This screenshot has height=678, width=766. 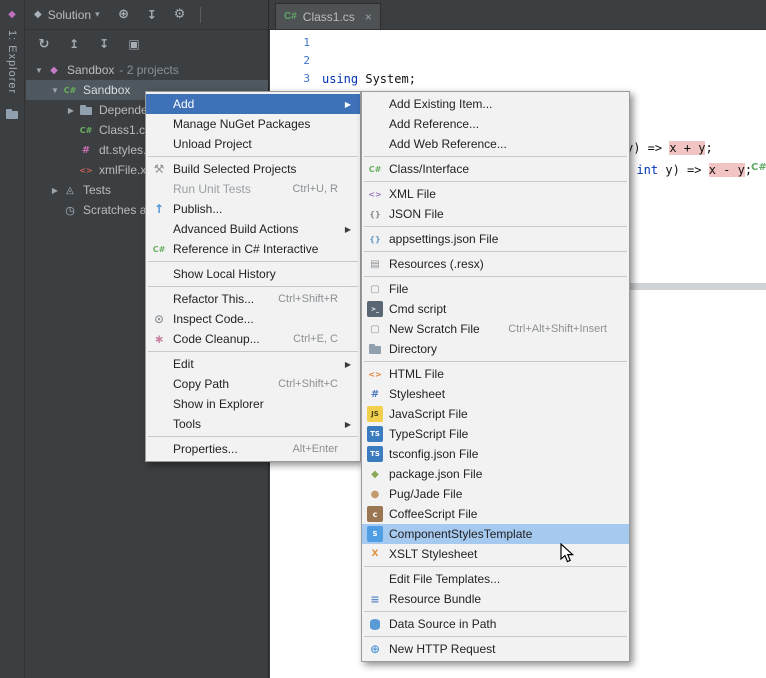 I want to click on csharp-project-icon: C#, so click(x=70, y=90).